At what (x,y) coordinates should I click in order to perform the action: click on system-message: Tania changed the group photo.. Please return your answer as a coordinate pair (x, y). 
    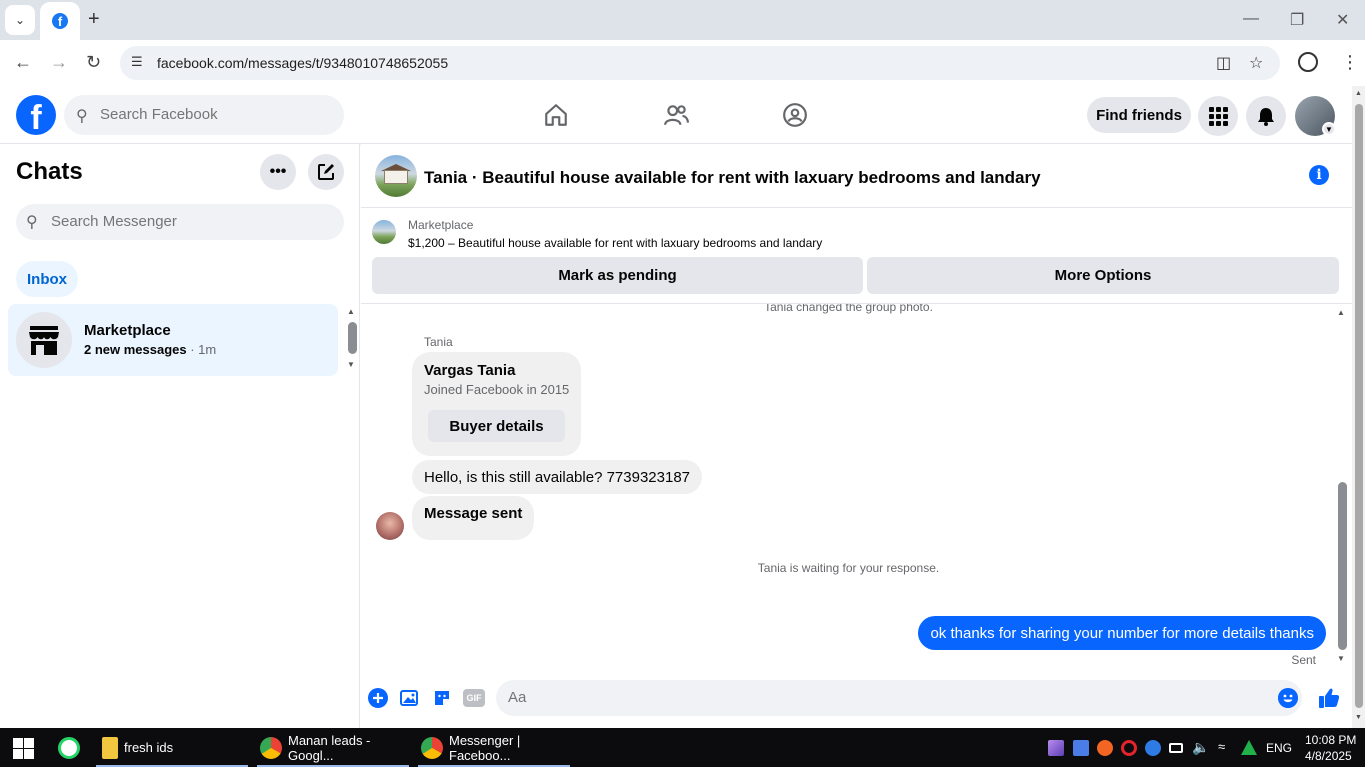
    Looking at the image, I should click on (848, 309).